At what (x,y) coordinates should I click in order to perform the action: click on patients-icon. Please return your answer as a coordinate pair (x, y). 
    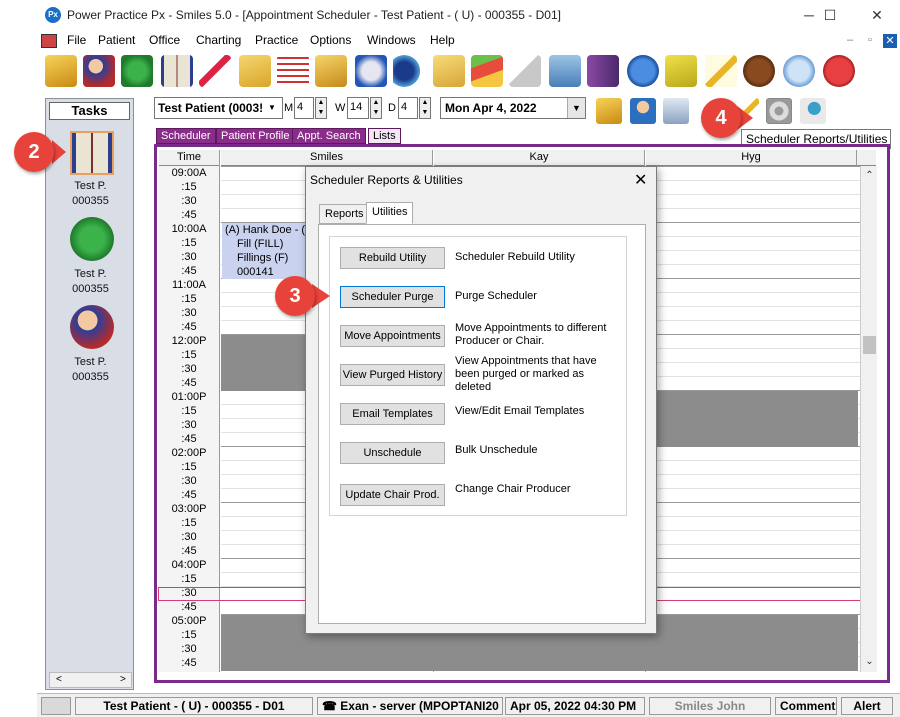
    Looking at the image, I should click on (99, 71).